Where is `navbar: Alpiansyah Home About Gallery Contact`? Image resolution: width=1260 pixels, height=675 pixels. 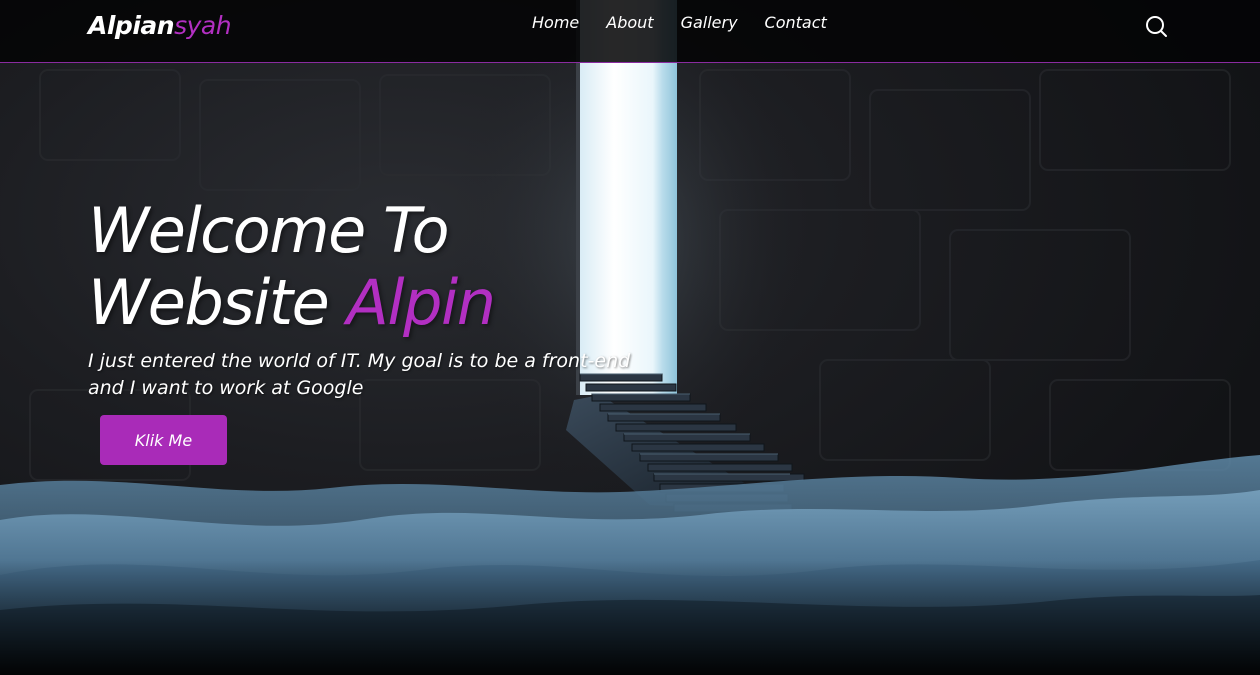
navbar: Alpiansyah Home About Gallery Contact is located at coordinates (630, 31).